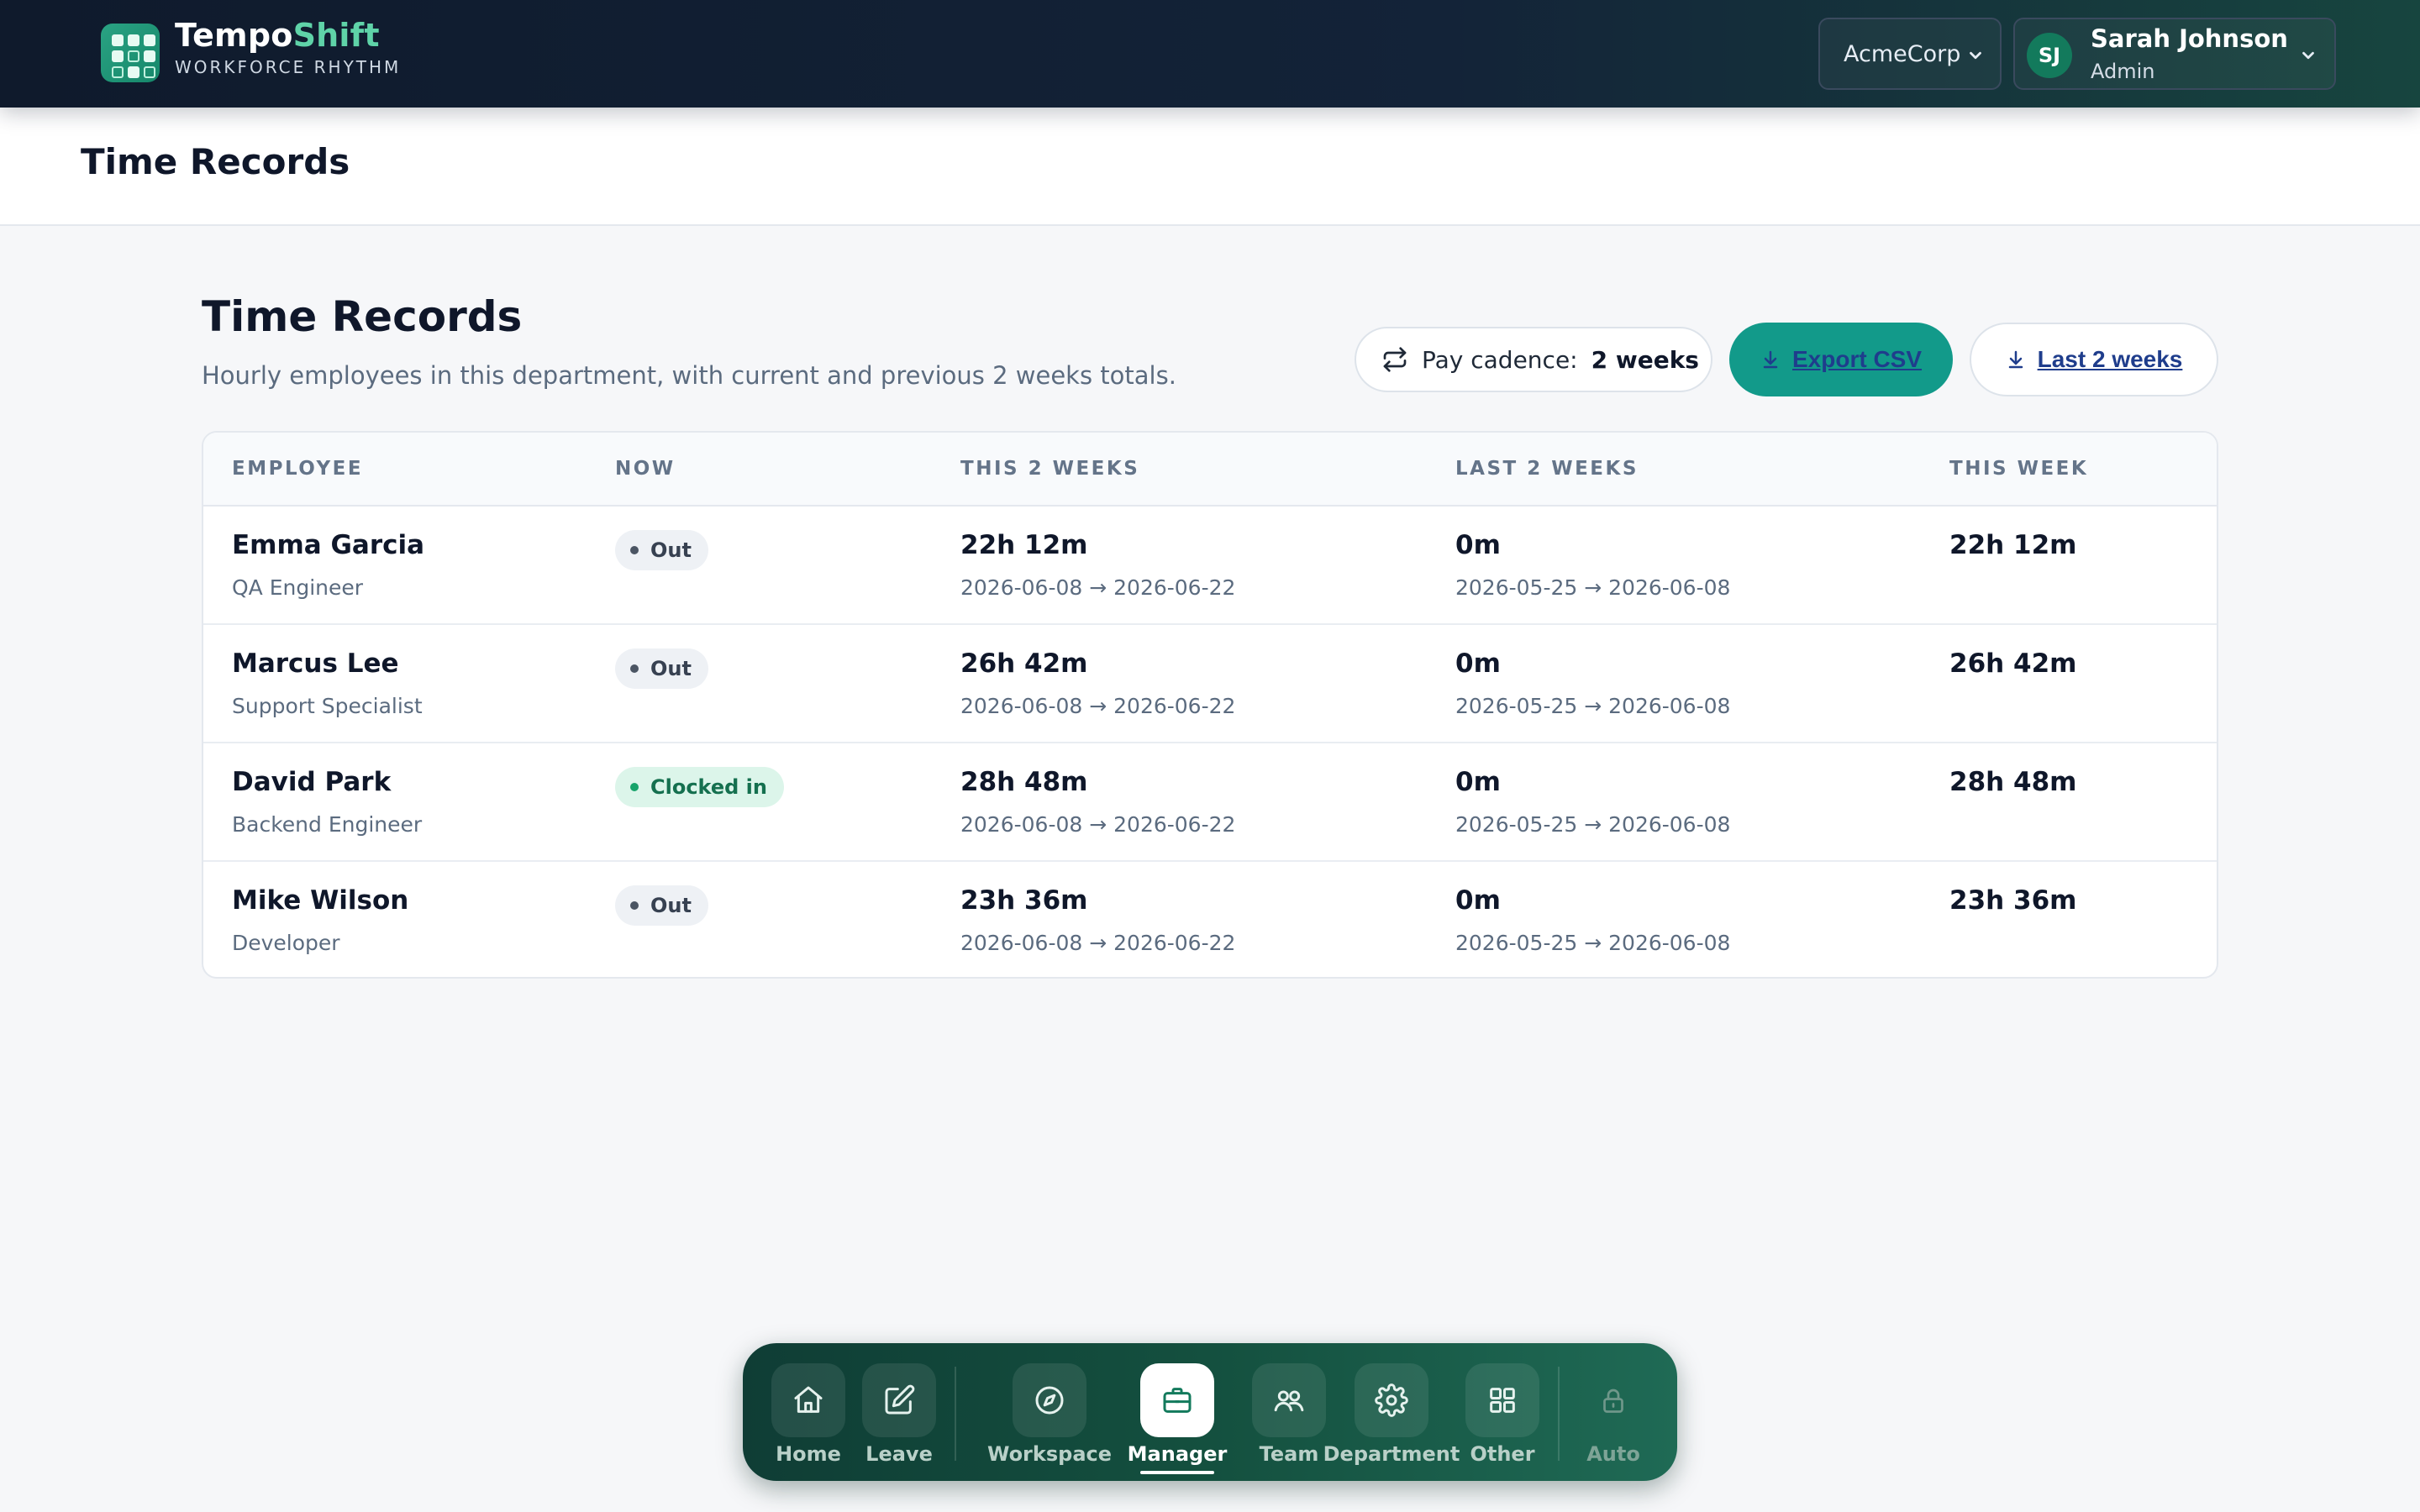 This screenshot has height=1512, width=2420. I want to click on employee-name: Marcus Lee, so click(315, 663).